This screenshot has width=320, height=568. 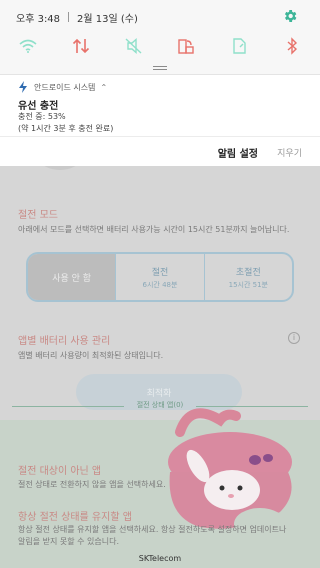 I want to click on wifi-icon, so click(x=28, y=46).